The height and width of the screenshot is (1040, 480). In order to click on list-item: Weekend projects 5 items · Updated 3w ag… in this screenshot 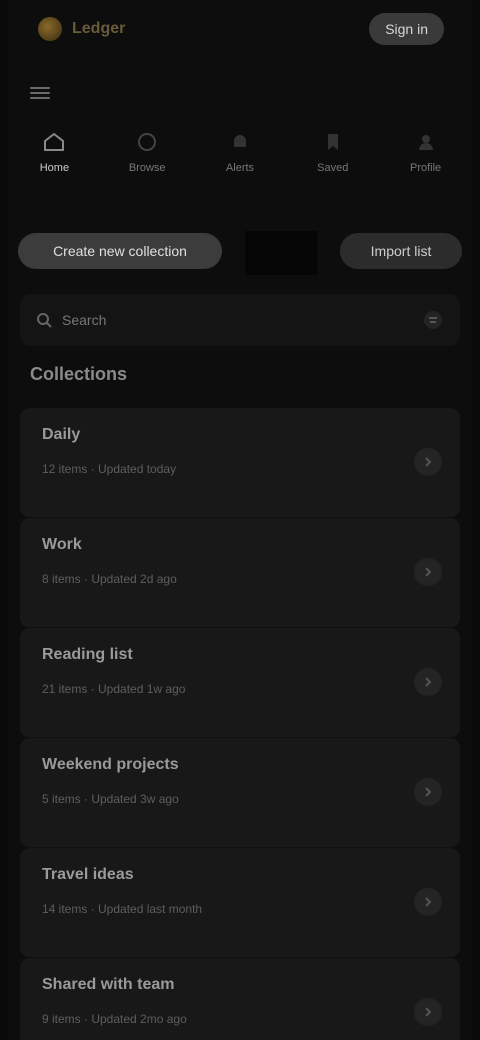, I will do `click(240, 793)`.